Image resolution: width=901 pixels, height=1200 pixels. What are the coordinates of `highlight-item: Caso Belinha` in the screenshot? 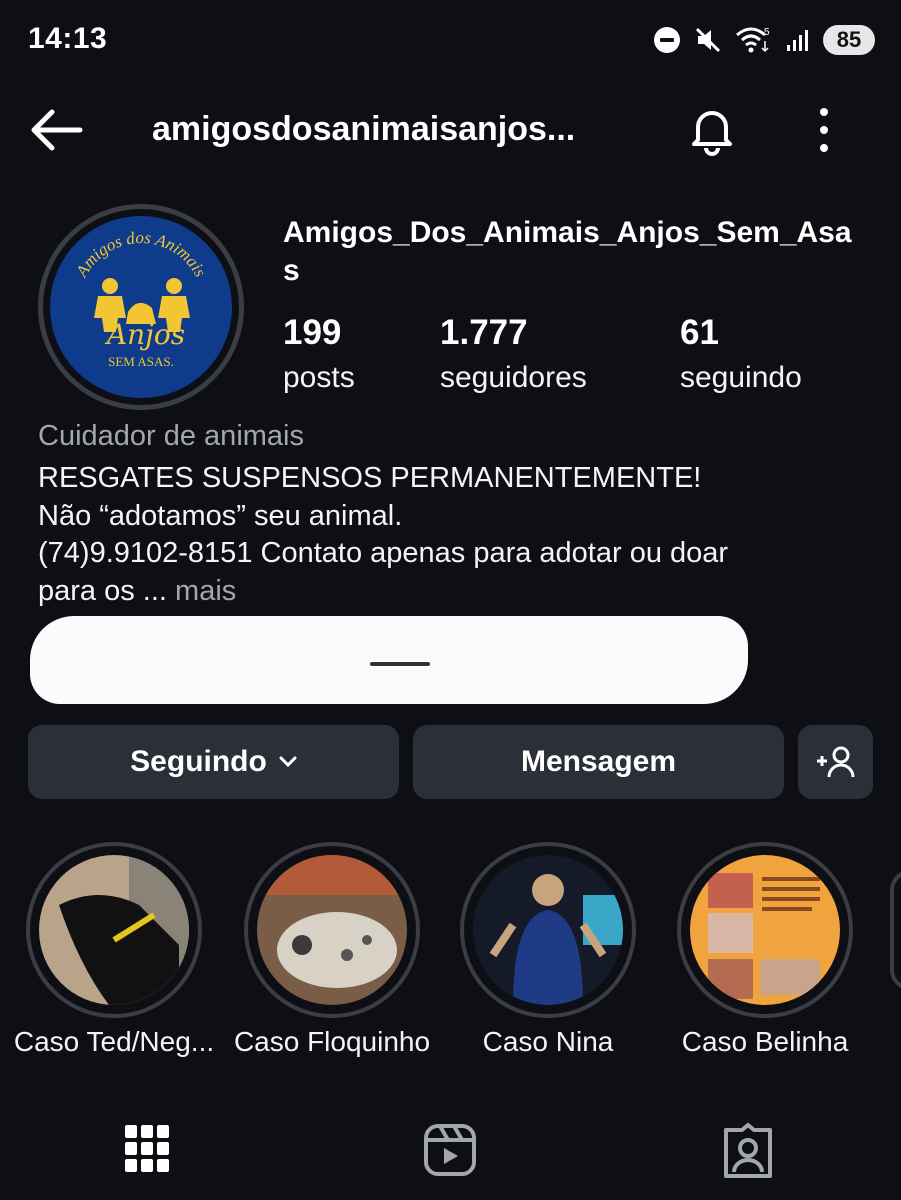 It's located at (765, 949).